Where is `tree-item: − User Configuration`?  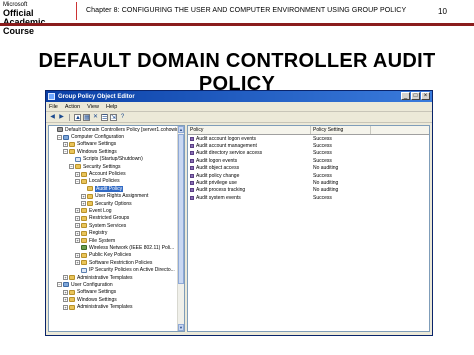 tree-item: − User Configuration is located at coordinates (113, 284).